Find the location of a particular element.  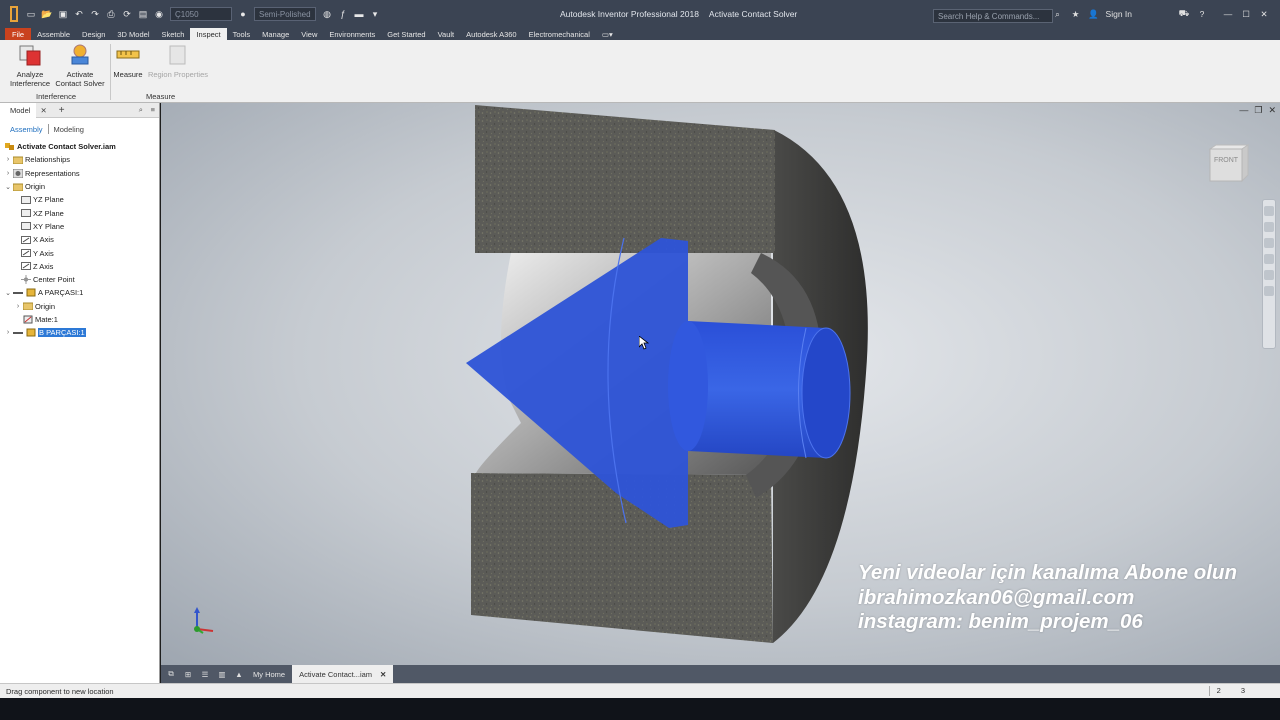

cart-icon: ⛟ is located at coordinates (1184, 14).